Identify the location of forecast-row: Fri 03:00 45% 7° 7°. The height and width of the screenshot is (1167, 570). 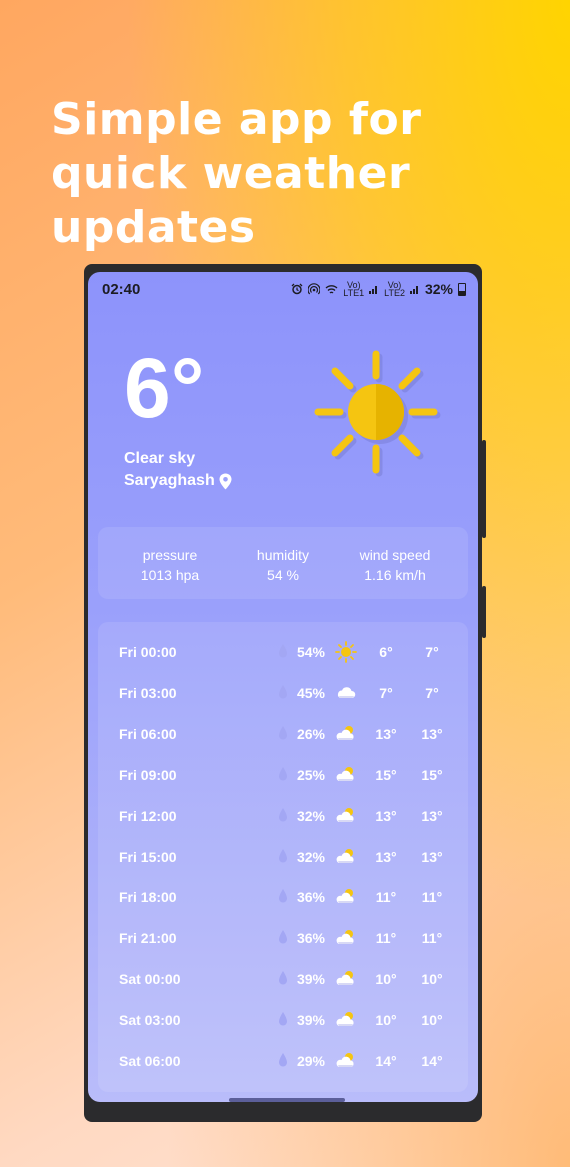
(283, 693).